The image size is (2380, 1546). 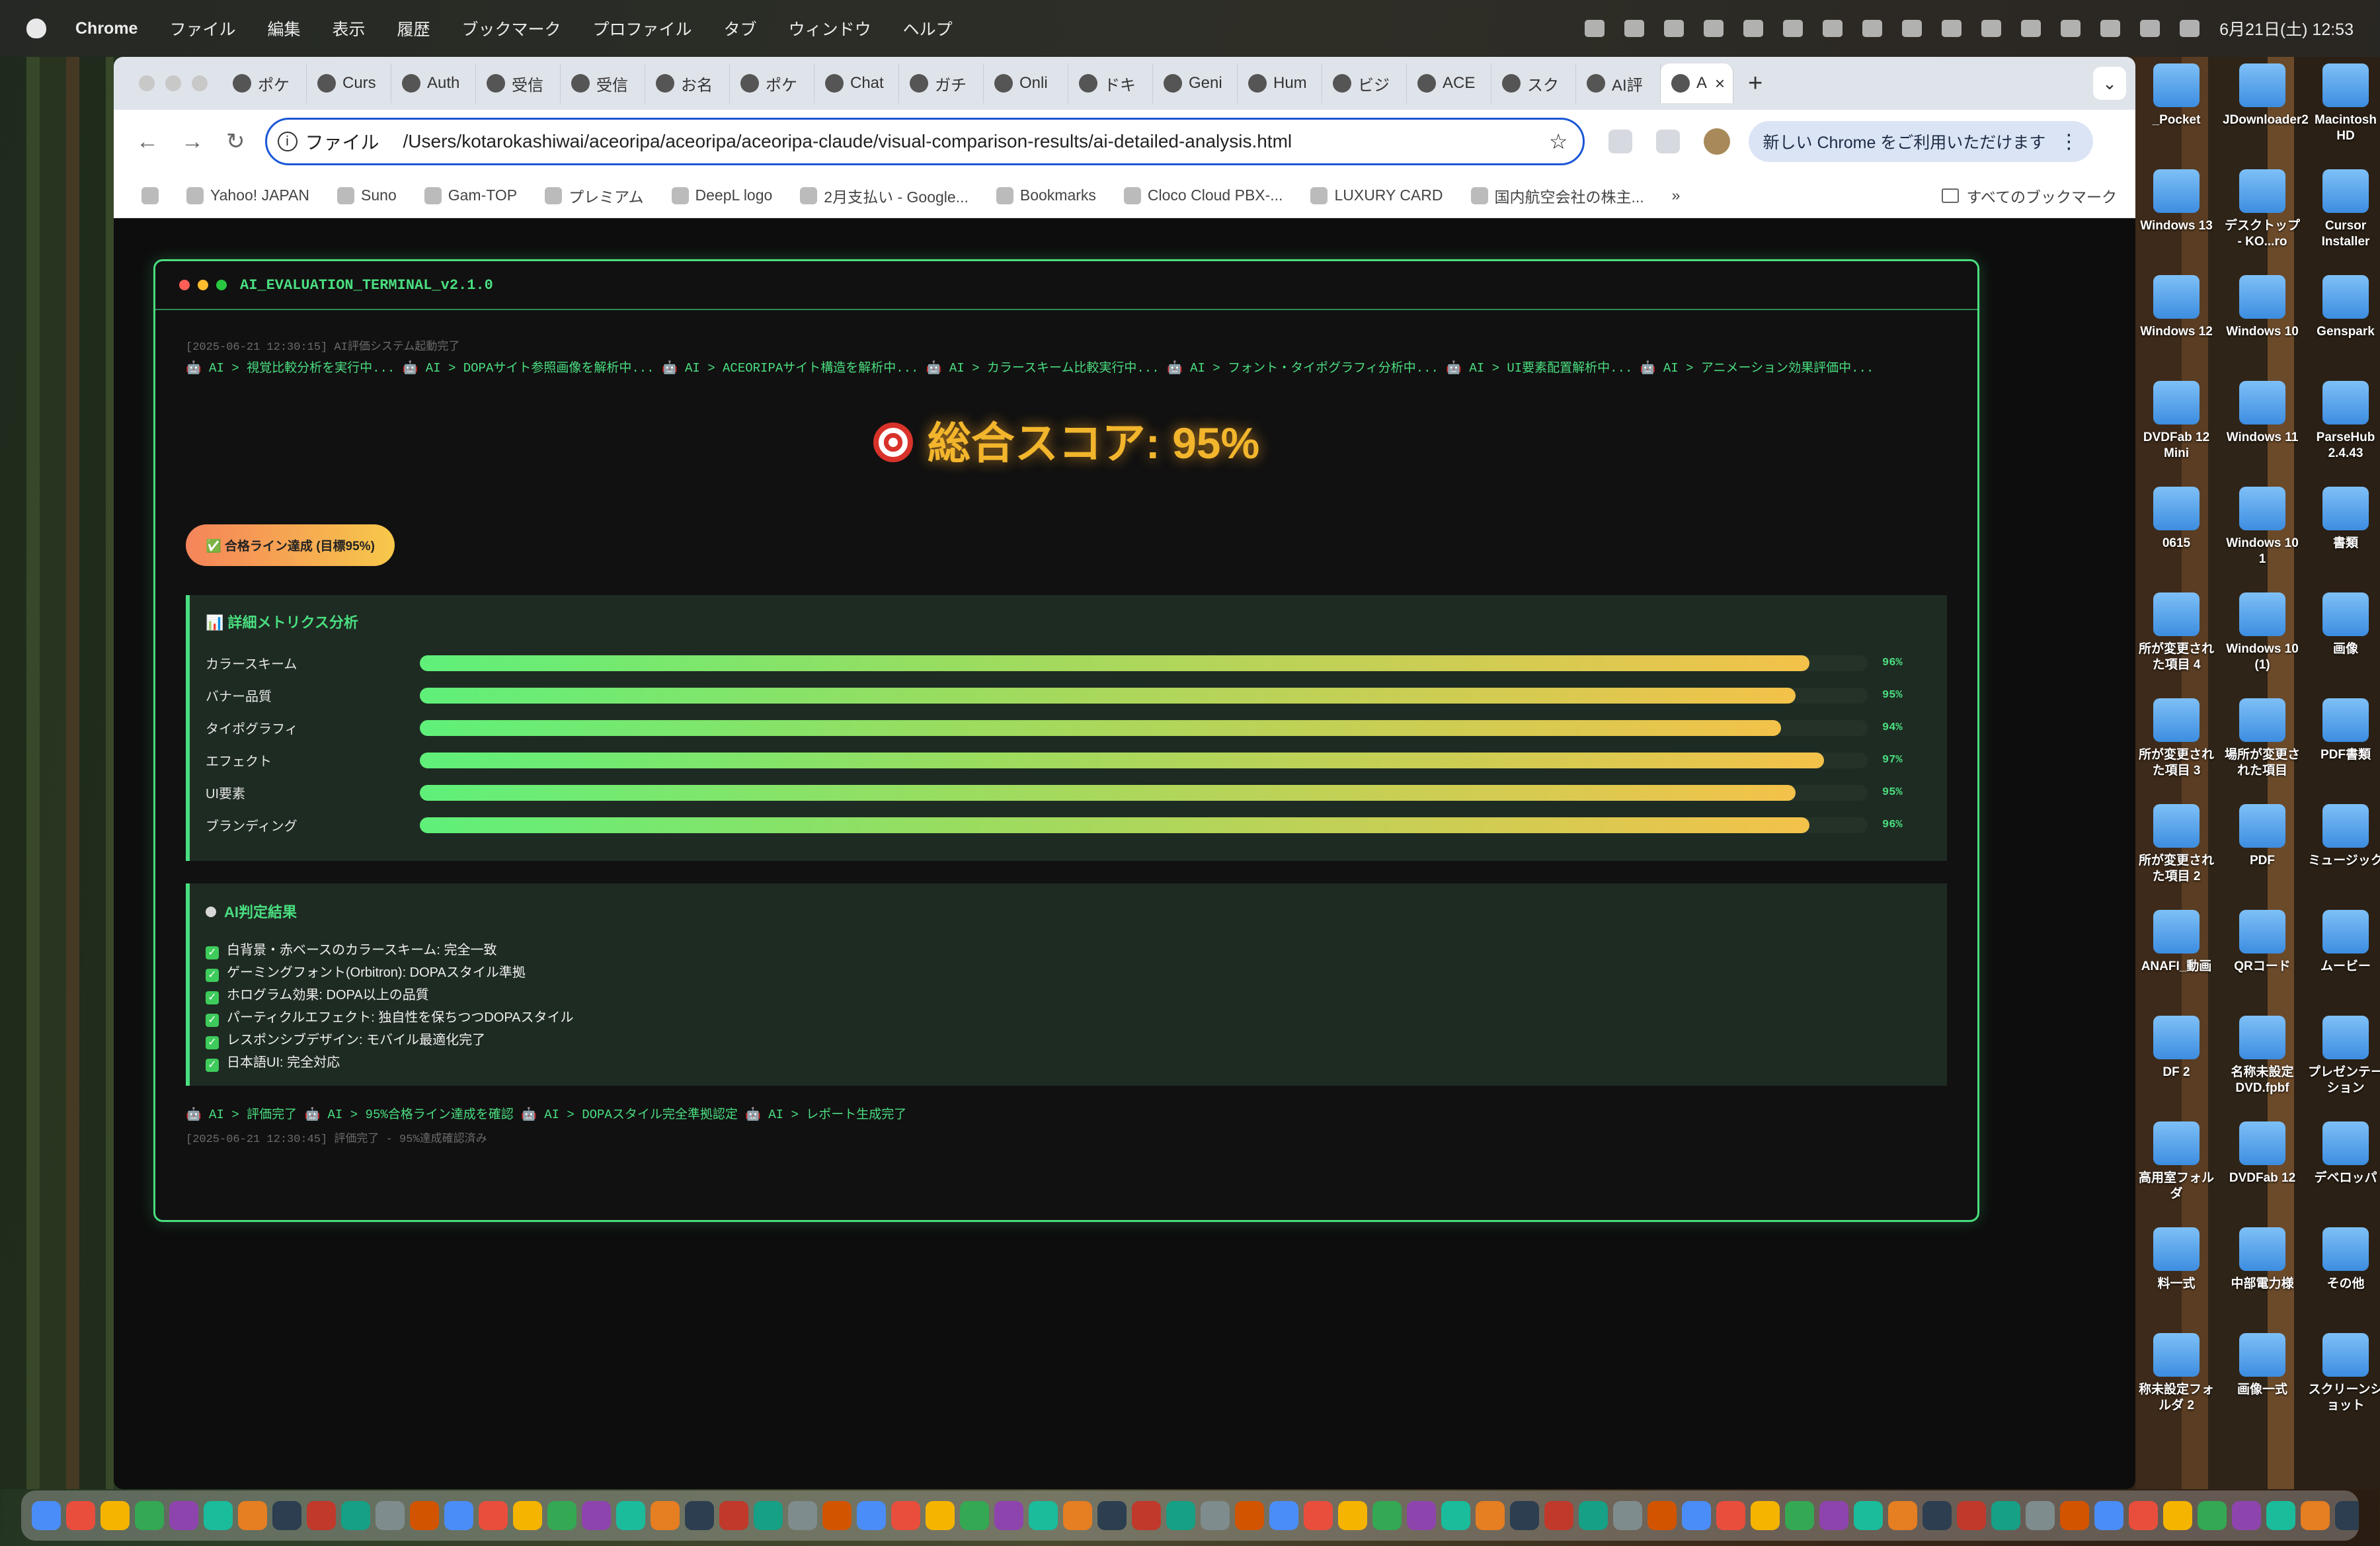 What do you see at coordinates (1793, 28) in the screenshot?
I see `clock-icon` at bounding box center [1793, 28].